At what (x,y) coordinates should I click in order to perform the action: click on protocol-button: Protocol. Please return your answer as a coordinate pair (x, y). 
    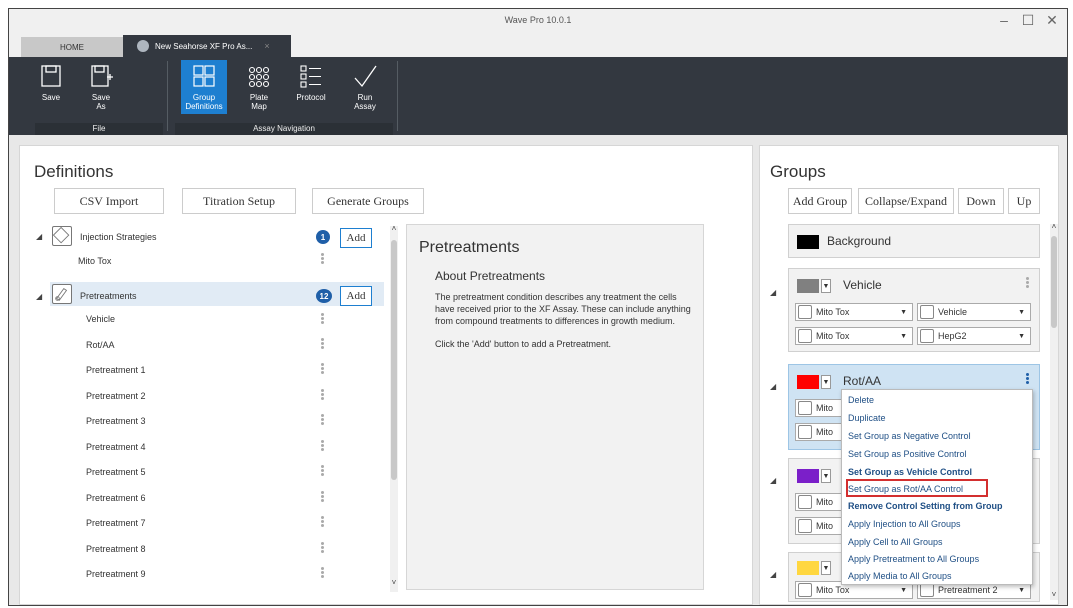
    Looking at the image, I should click on (311, 82).